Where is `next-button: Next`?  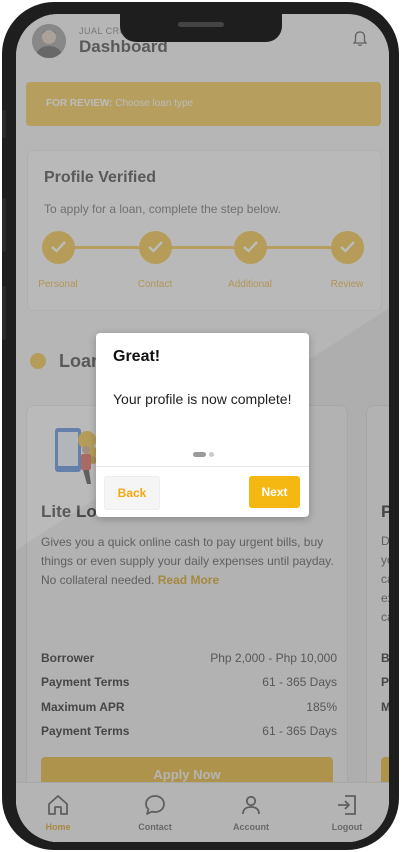 next-button: Next is located at coordinates (274, 492).